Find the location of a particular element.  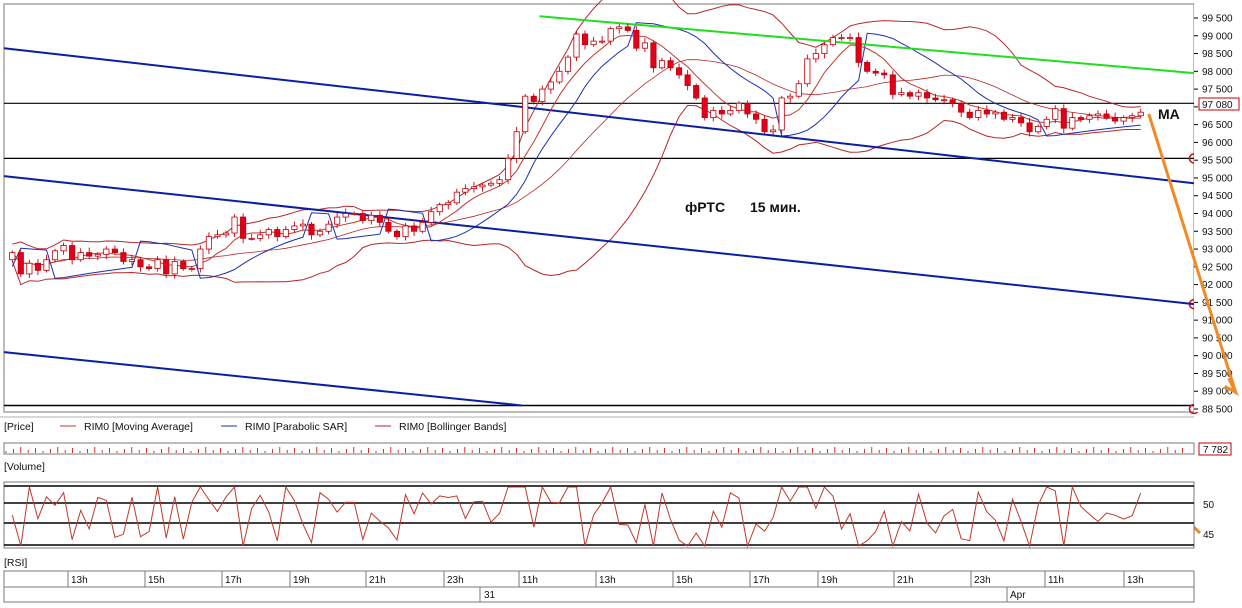

y-tick-label: 99 500 is located at coordinates (1217, 19).